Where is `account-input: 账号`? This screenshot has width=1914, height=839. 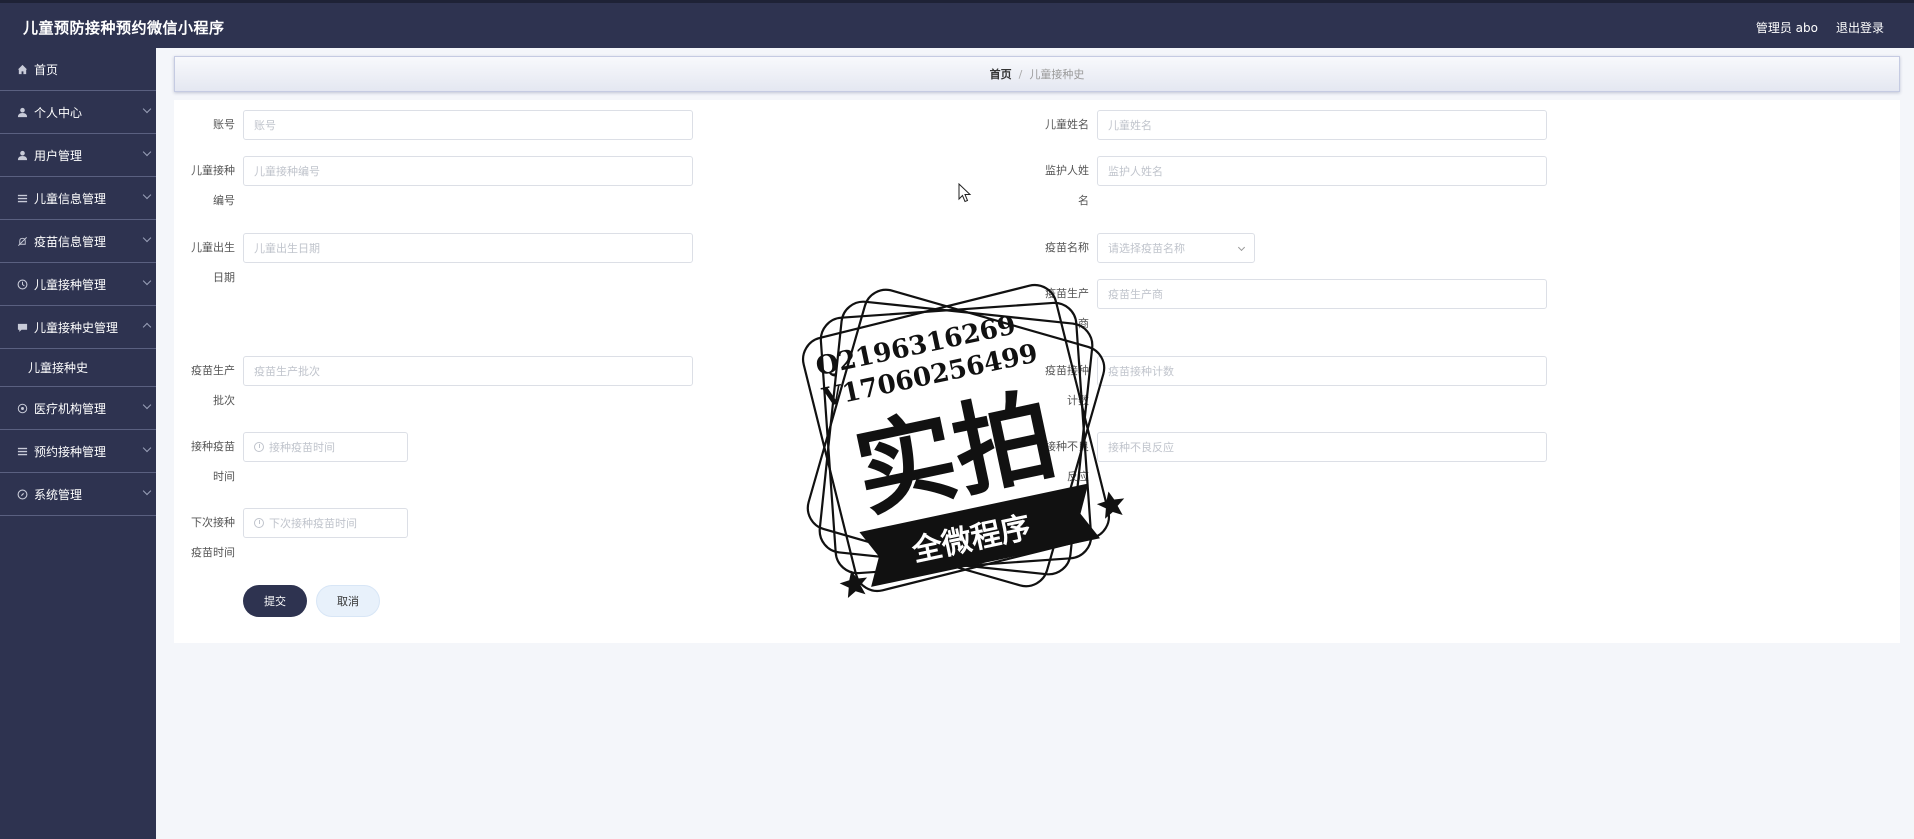 account-input: 账号 is located at coordinates (468, 125).